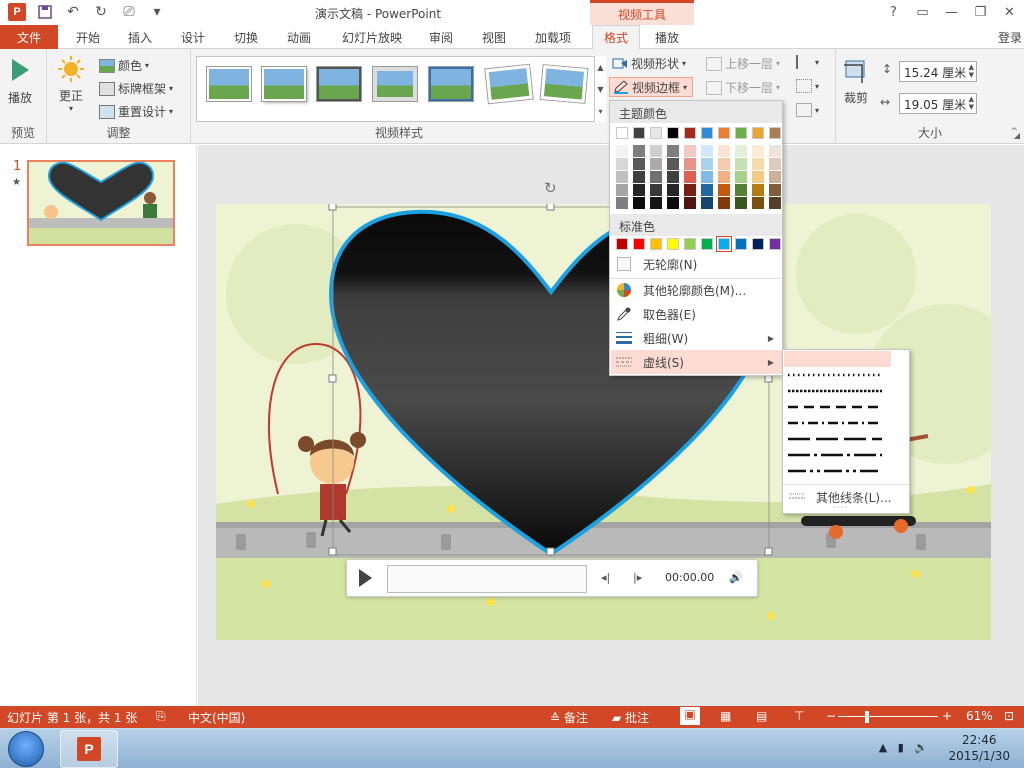 The image size is (1024, 768). Describe the element at coordinates (836, 439) in the screenshot. I see `dash-style-long-dash` at that location.